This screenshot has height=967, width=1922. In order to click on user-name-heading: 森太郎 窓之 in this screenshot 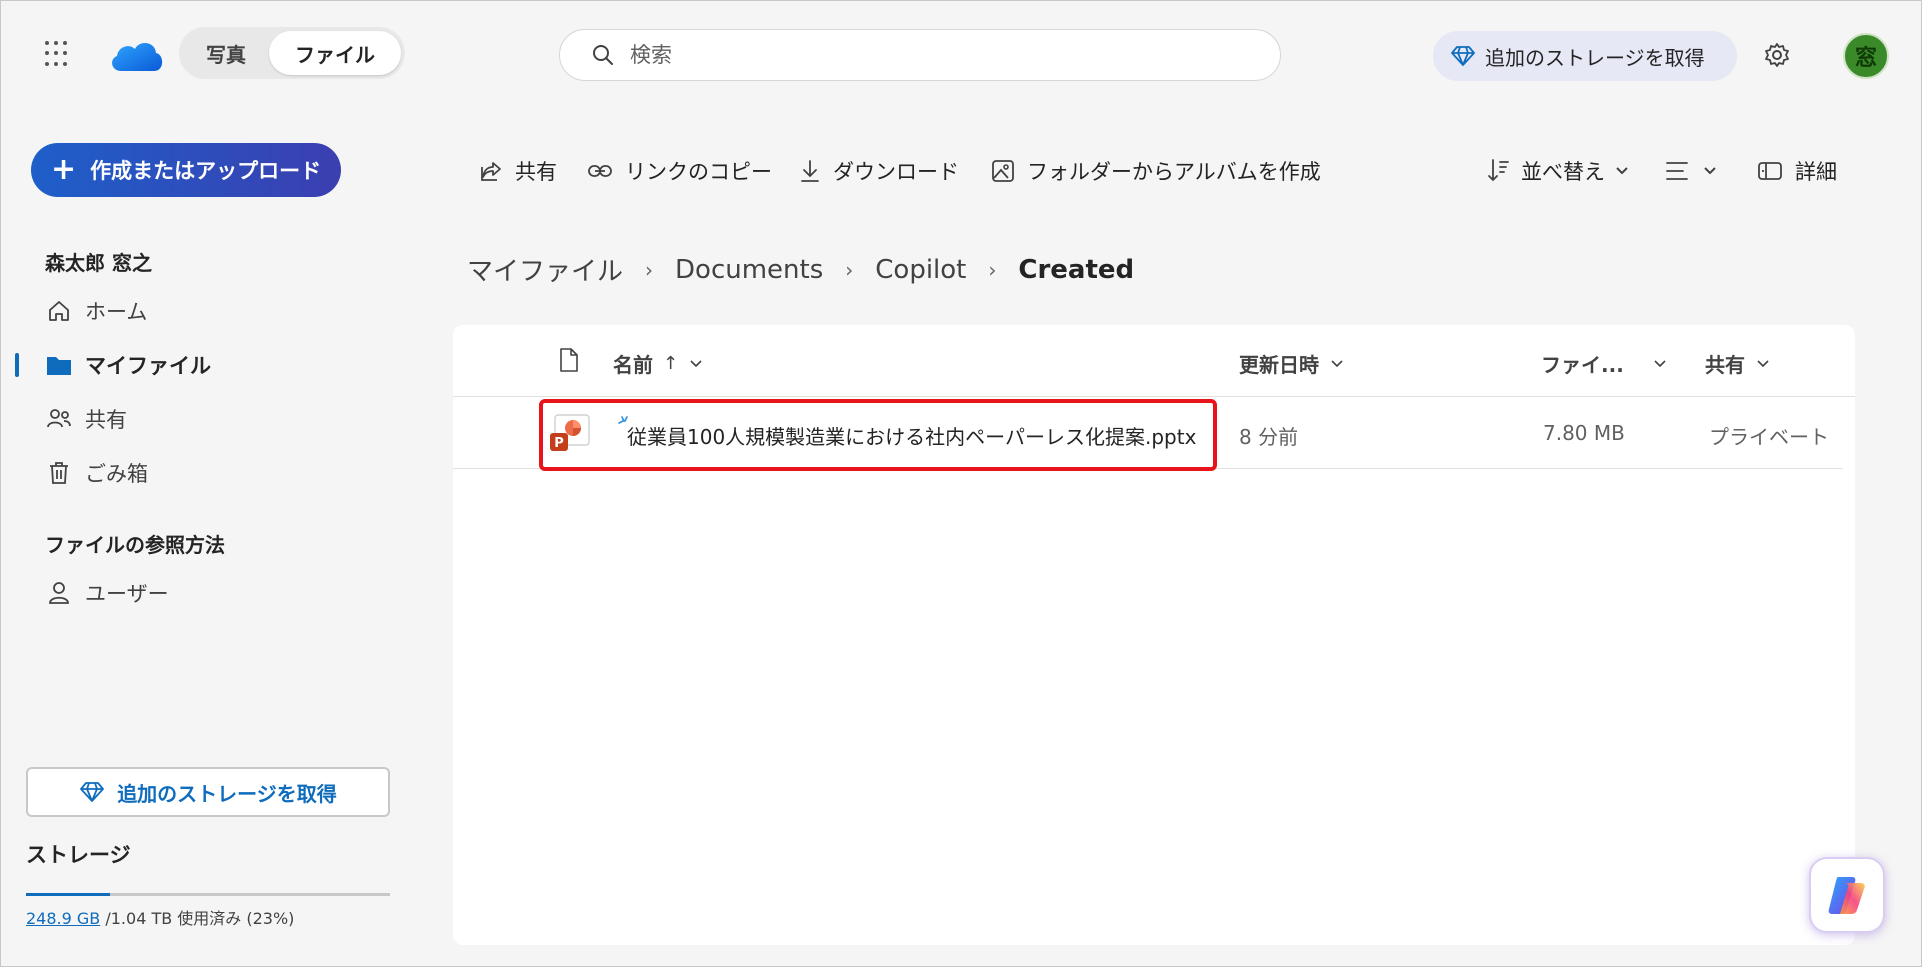, I will do `click(98, 263)`.